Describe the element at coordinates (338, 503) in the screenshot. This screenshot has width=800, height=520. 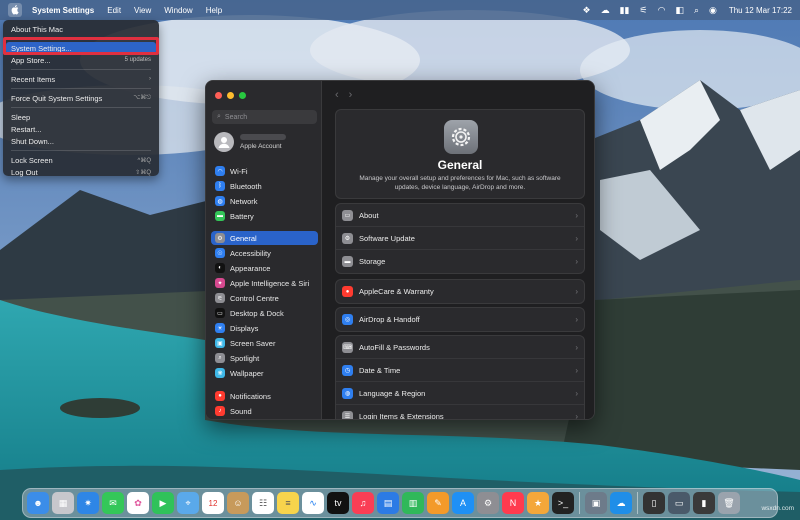
I see `apple-tv-icon: tv` at that location.